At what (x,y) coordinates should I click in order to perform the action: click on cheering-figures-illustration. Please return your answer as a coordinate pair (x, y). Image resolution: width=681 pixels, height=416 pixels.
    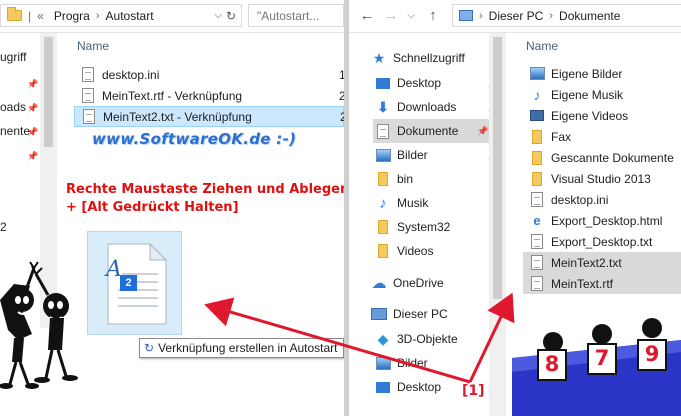
    Looking at the image, I should click on (39, 325).